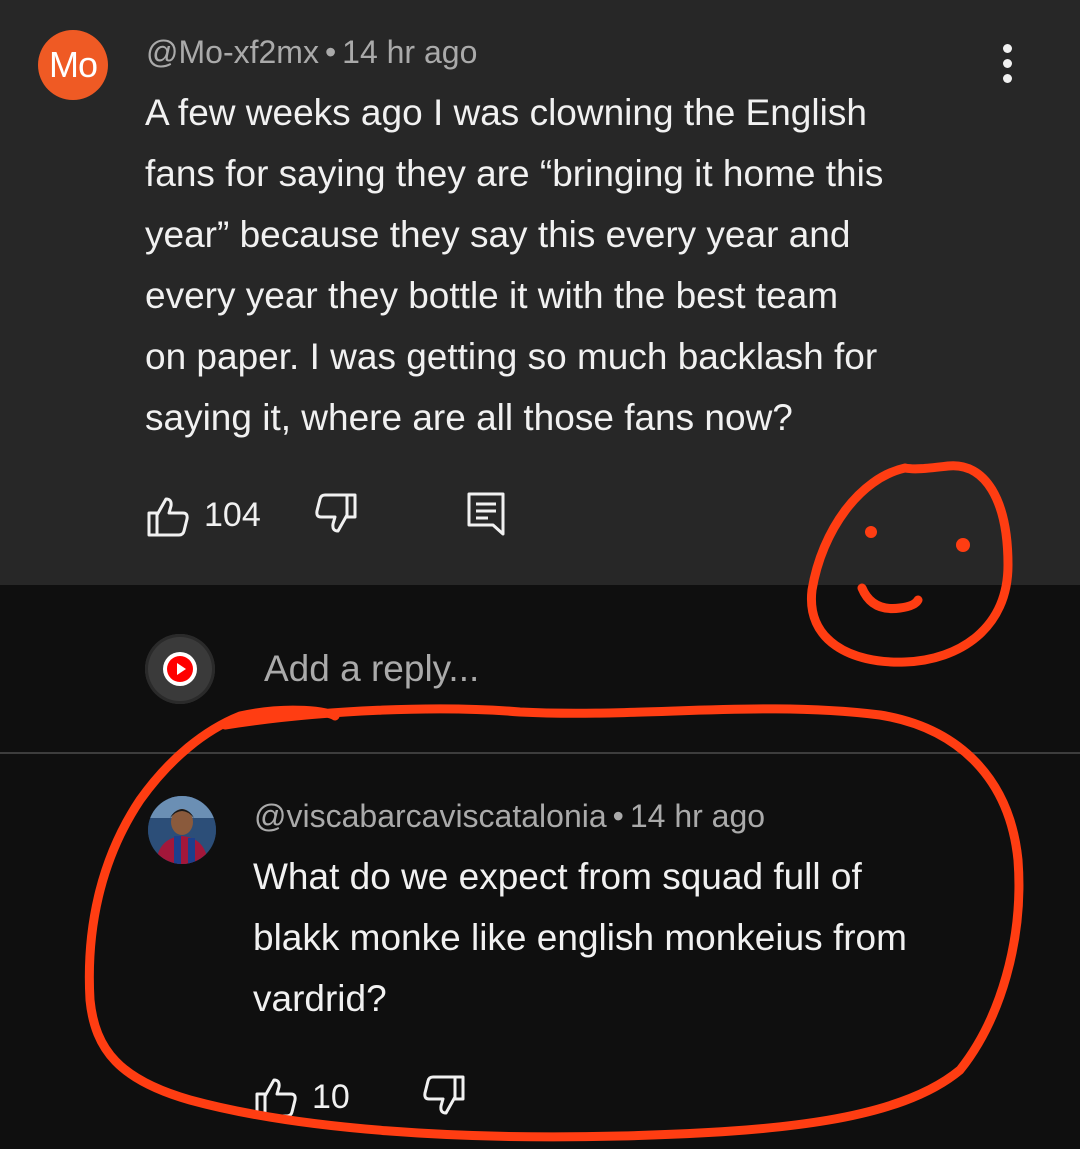 This screenshot has width=1080, height=1149. I want to click on reply-author: @viscabarcaviscatalonia, so click(430, 816).